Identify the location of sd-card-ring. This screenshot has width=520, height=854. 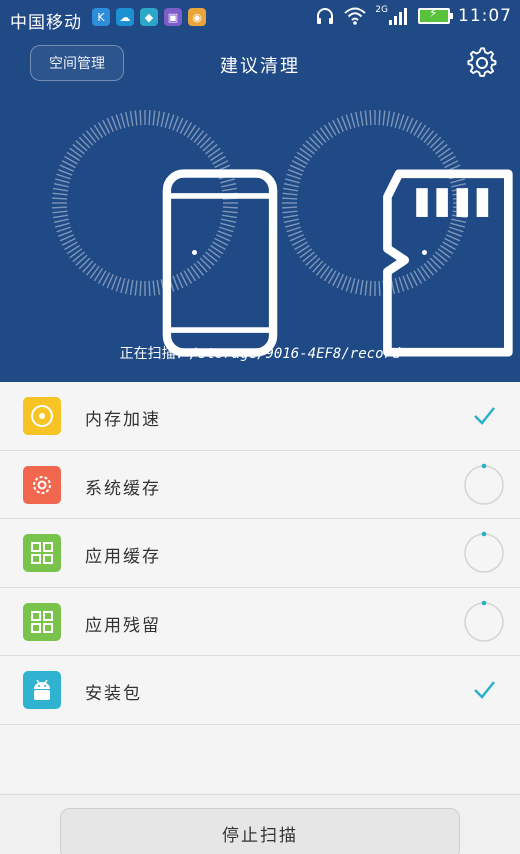
(396, 232).